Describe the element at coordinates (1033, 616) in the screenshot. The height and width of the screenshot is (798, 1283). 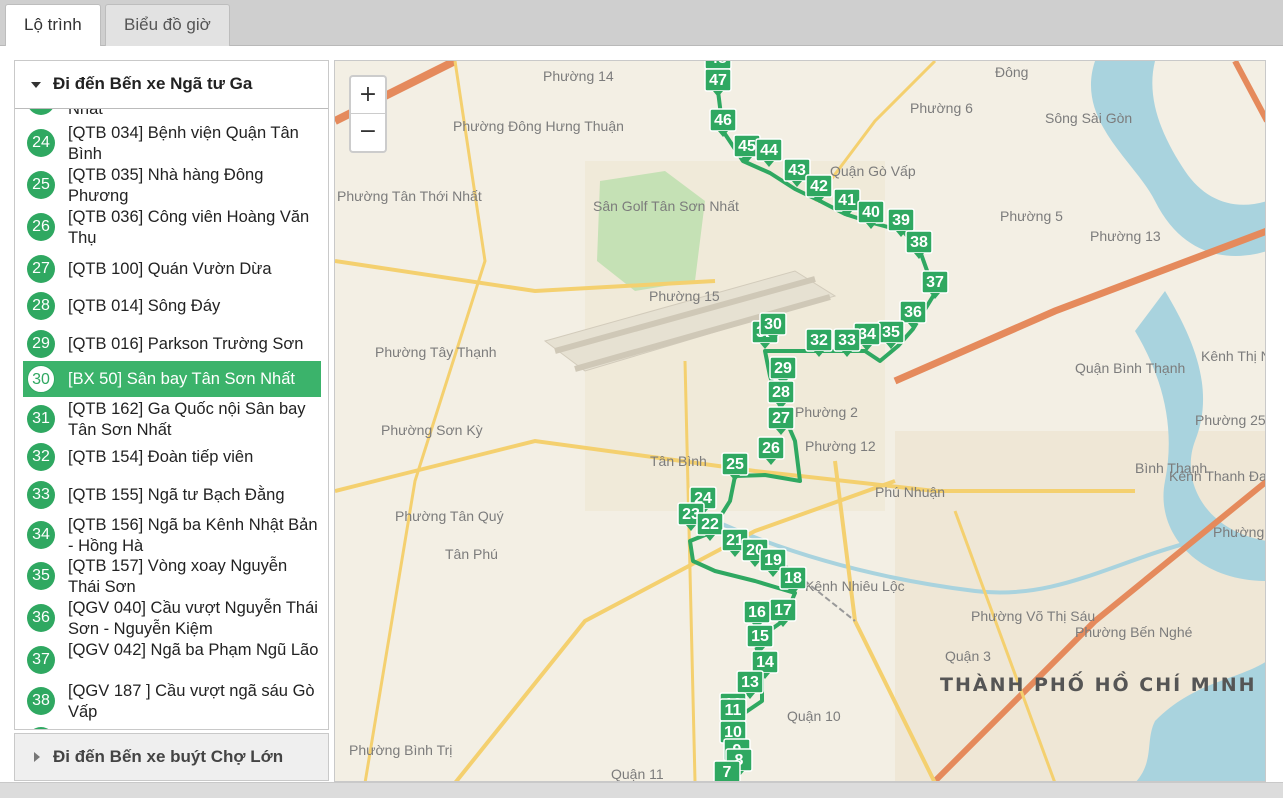
I see `map-label: Phường Võ Thị Sáu` at that location.